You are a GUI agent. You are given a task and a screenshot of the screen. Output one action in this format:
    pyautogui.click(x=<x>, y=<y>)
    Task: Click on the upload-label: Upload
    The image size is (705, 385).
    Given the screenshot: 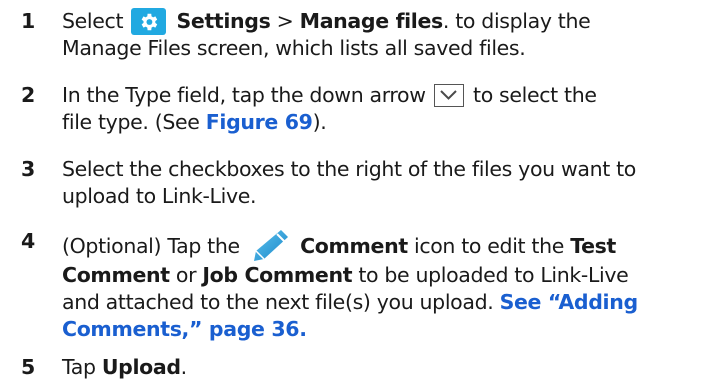 What is the action you would take?
    pyautogui.click(x=141, y=367)
    